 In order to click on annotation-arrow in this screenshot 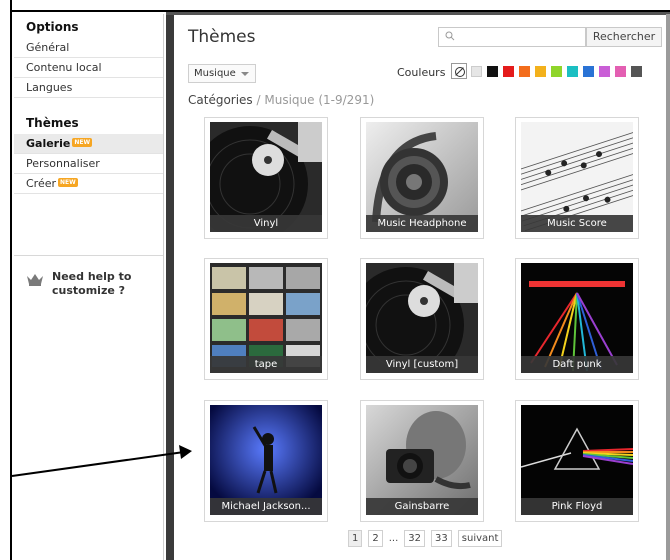, I will do `click(101, 461)`.